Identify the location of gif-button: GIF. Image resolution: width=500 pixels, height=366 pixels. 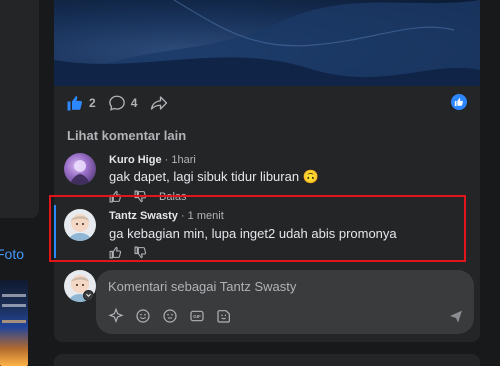
(197, 316).